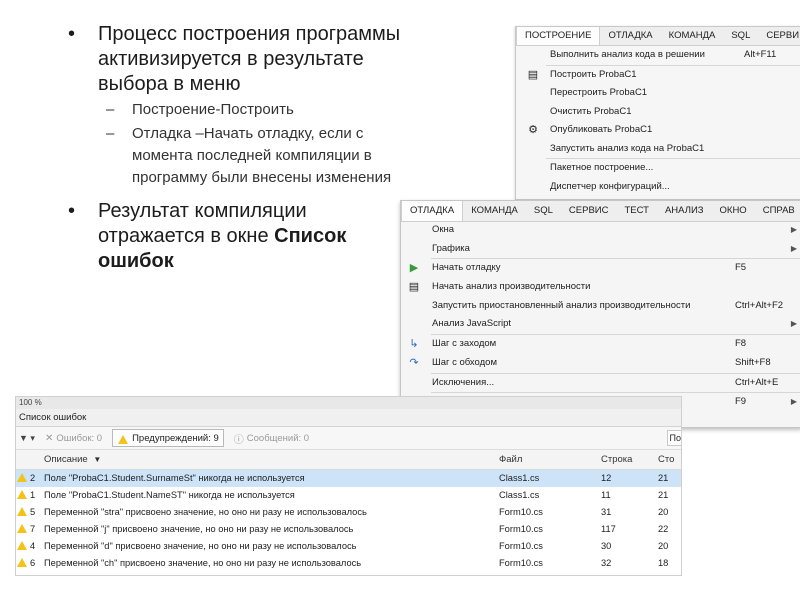  I want to click on menu-item-label: Графика, so click(451, 248).